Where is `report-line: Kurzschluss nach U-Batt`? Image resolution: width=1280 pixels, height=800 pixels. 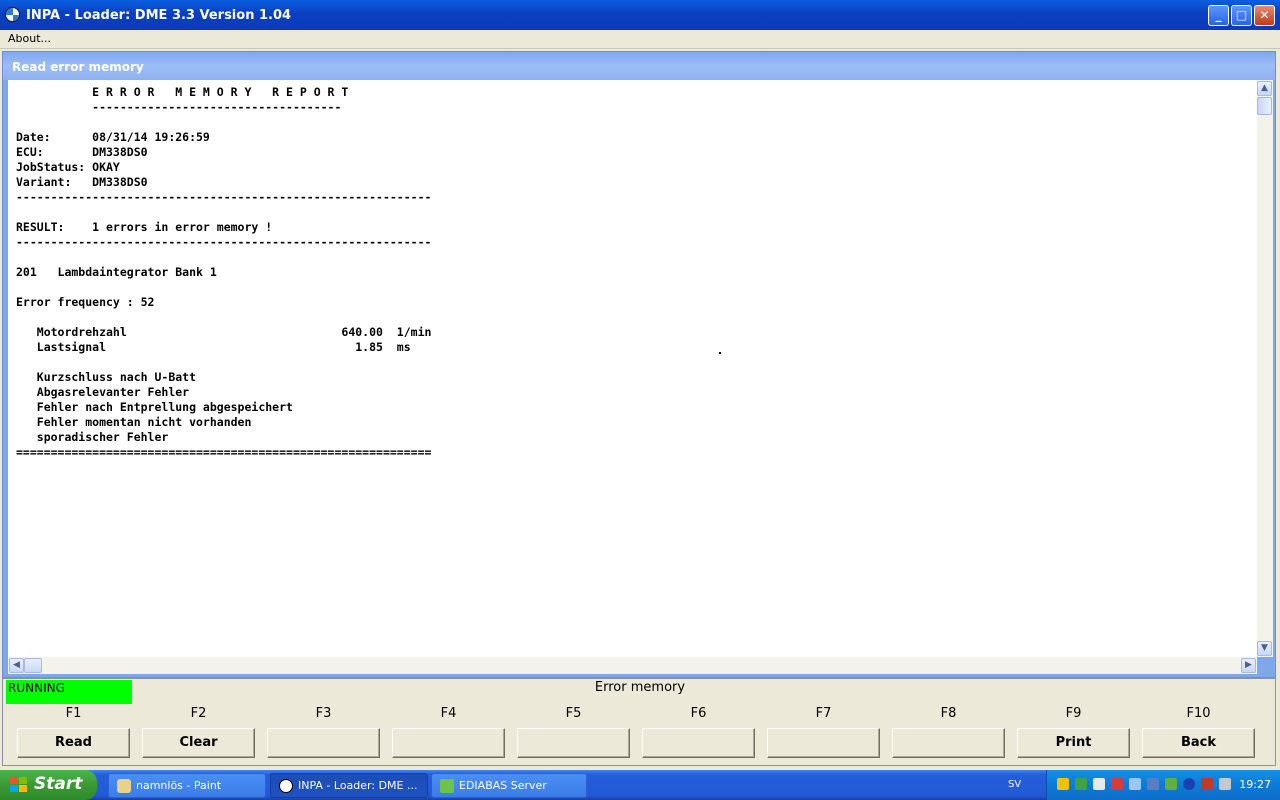
report-line: Kurzschluss nach U-Batt is located at coordinates (106, 377).